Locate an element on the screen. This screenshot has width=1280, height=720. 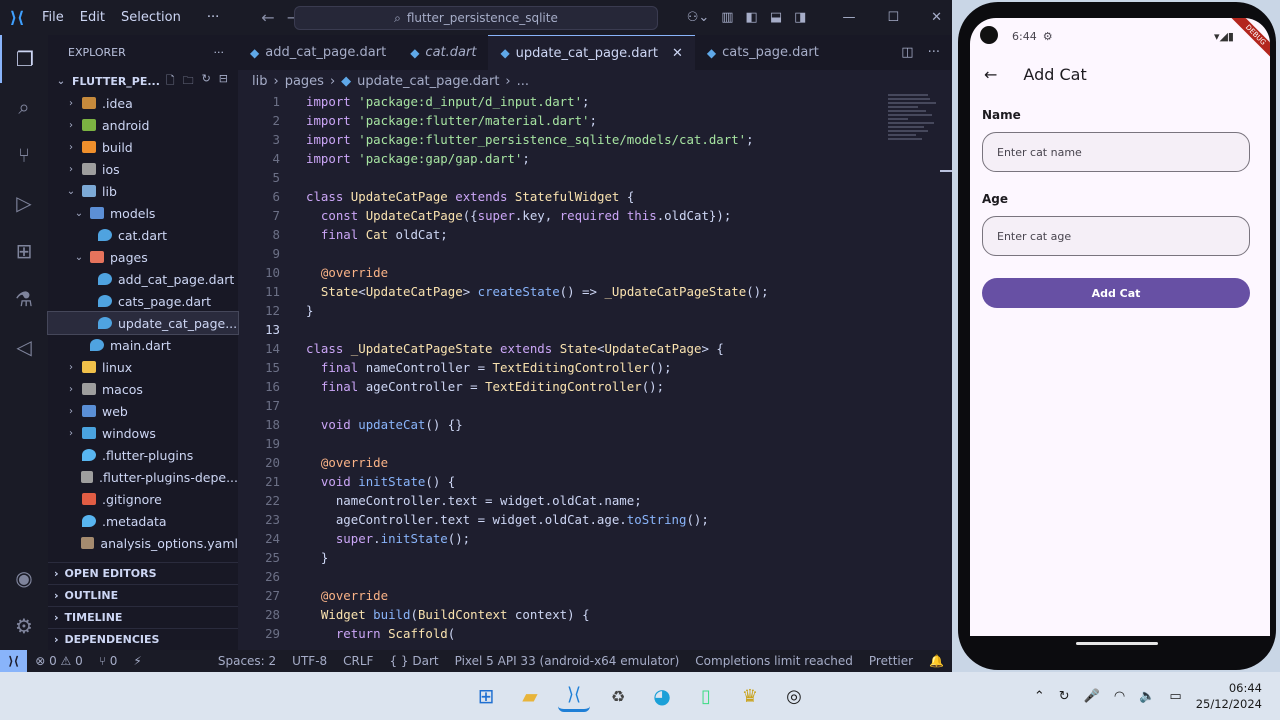
account-icon: ◉ is located at coordinates (24, 578).